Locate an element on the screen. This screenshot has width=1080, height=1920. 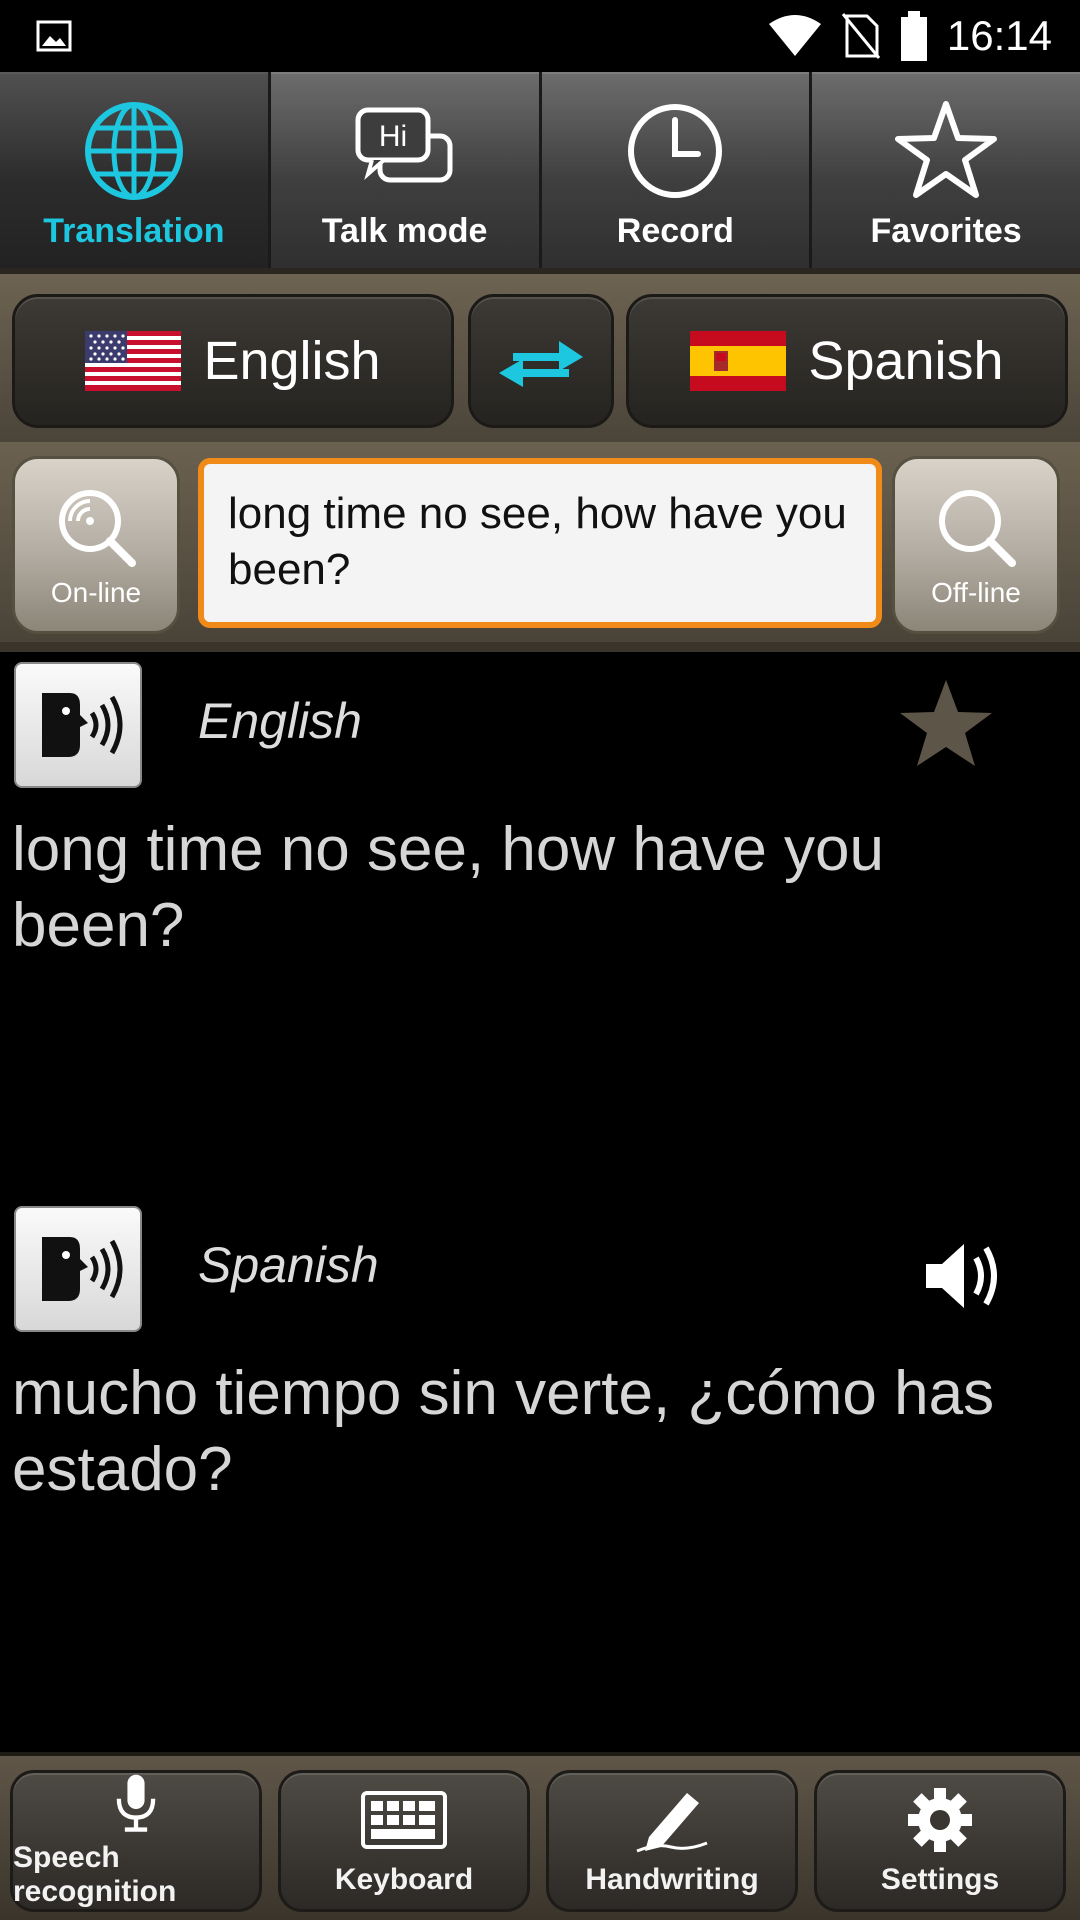
us-flag-icon is located at coordinates (133, 361).